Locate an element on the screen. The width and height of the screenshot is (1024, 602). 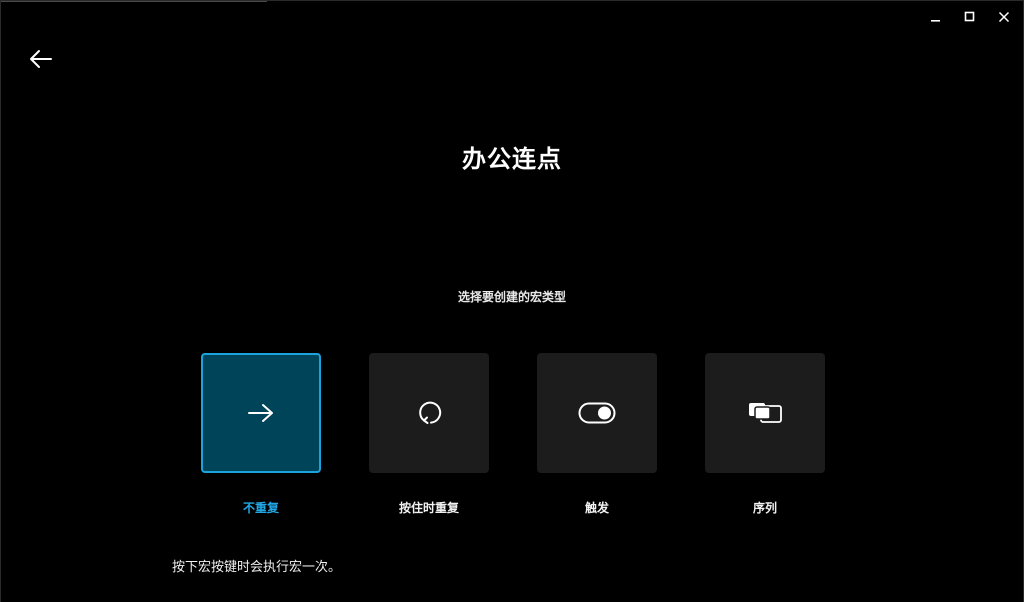
arrow-right-icon is located at coordinates (260, 413).